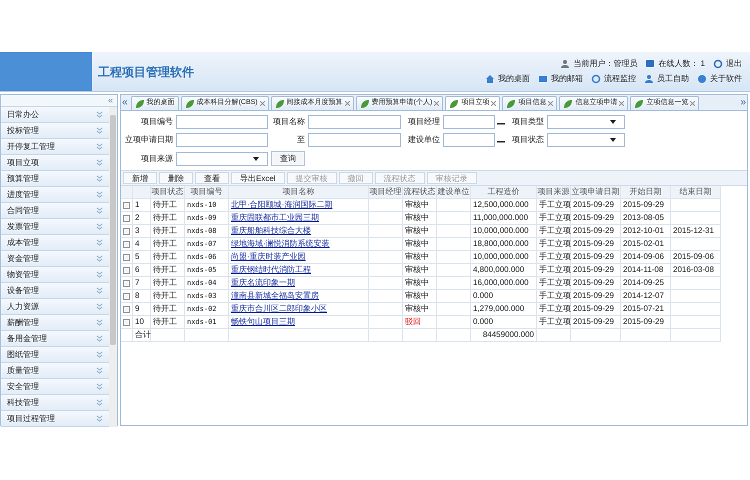 The width and height of the screenshot is (750, 480). I want to click on sidebar-item: 项目过程管理, so click(55, 419).